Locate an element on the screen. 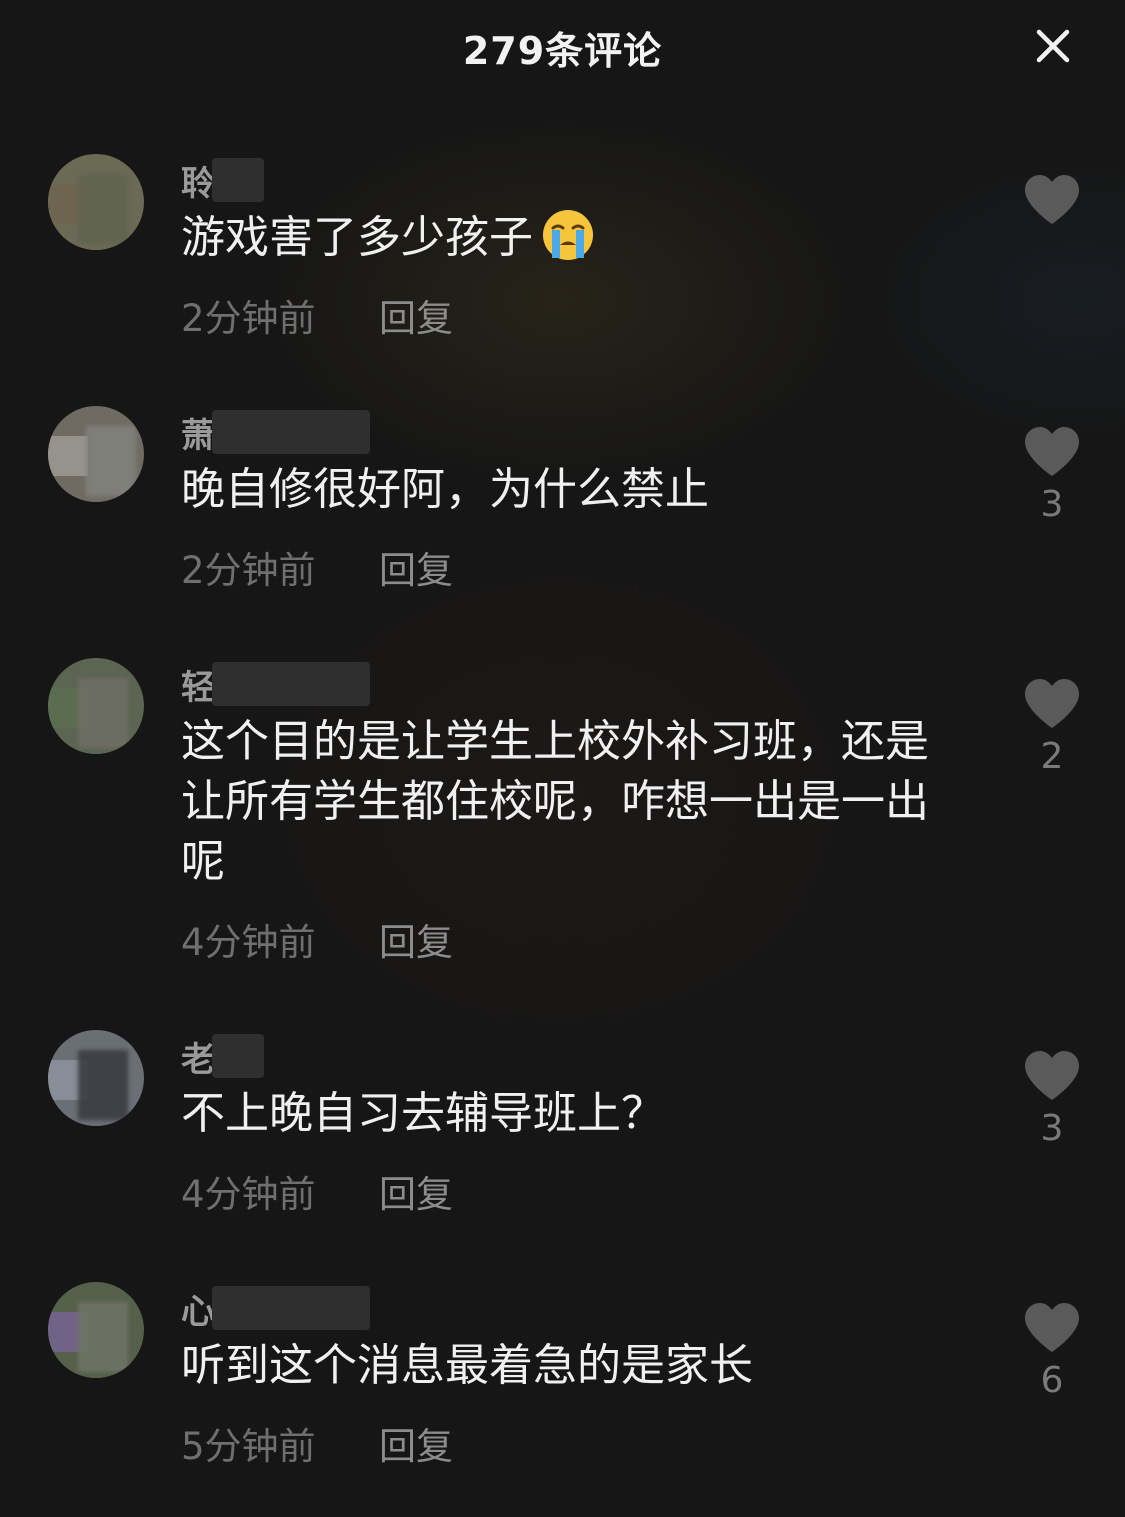  comment-time: 5分钟前 is located at coordinates (248, 1446).